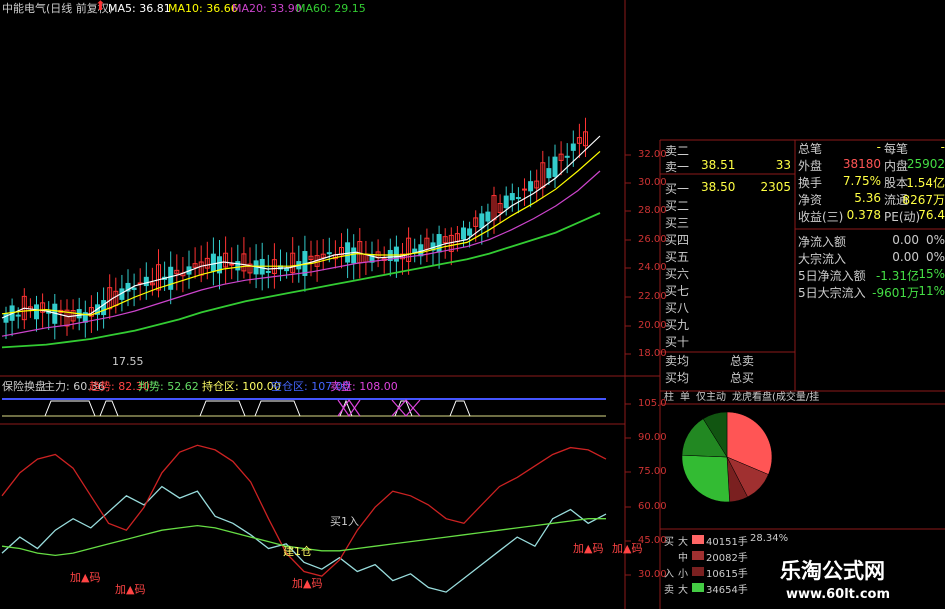 The width and height of the screenshot is (945, 609). What do you see at coordinates (925, 183) in the screenshot?
I see `stat-value: 1.54亿` at bounding box center [925, 183].